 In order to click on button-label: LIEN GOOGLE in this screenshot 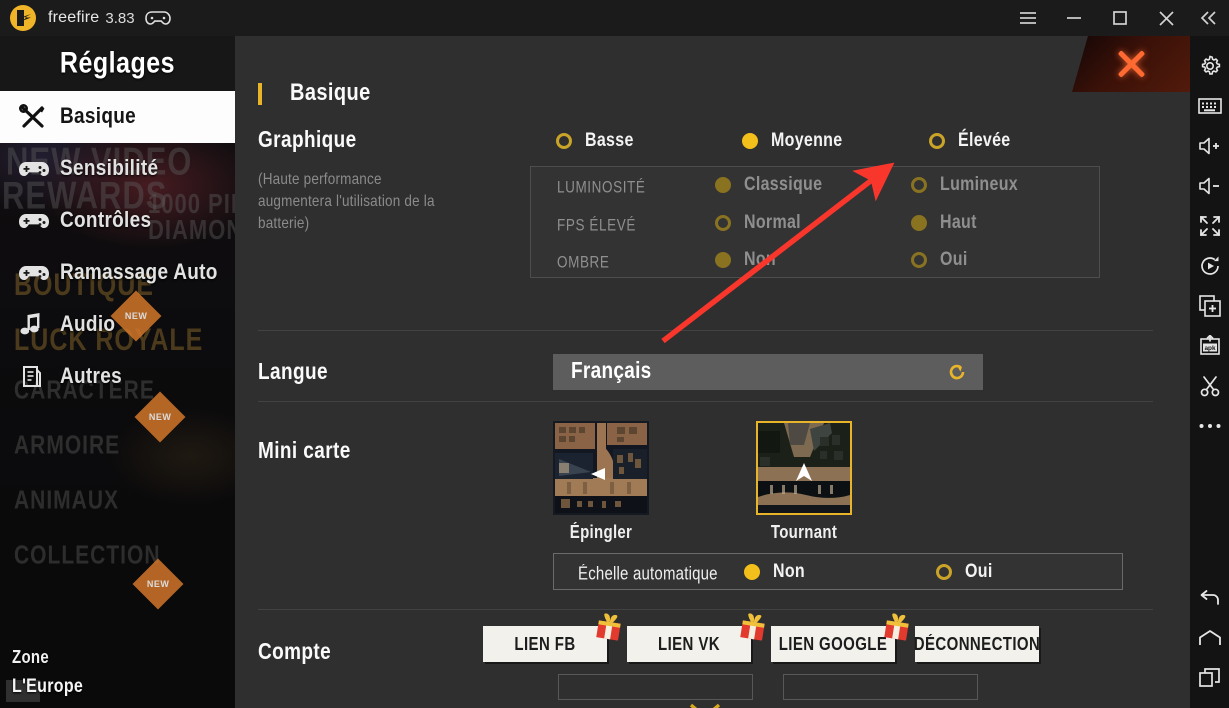, I will do `click(833, 644)`.